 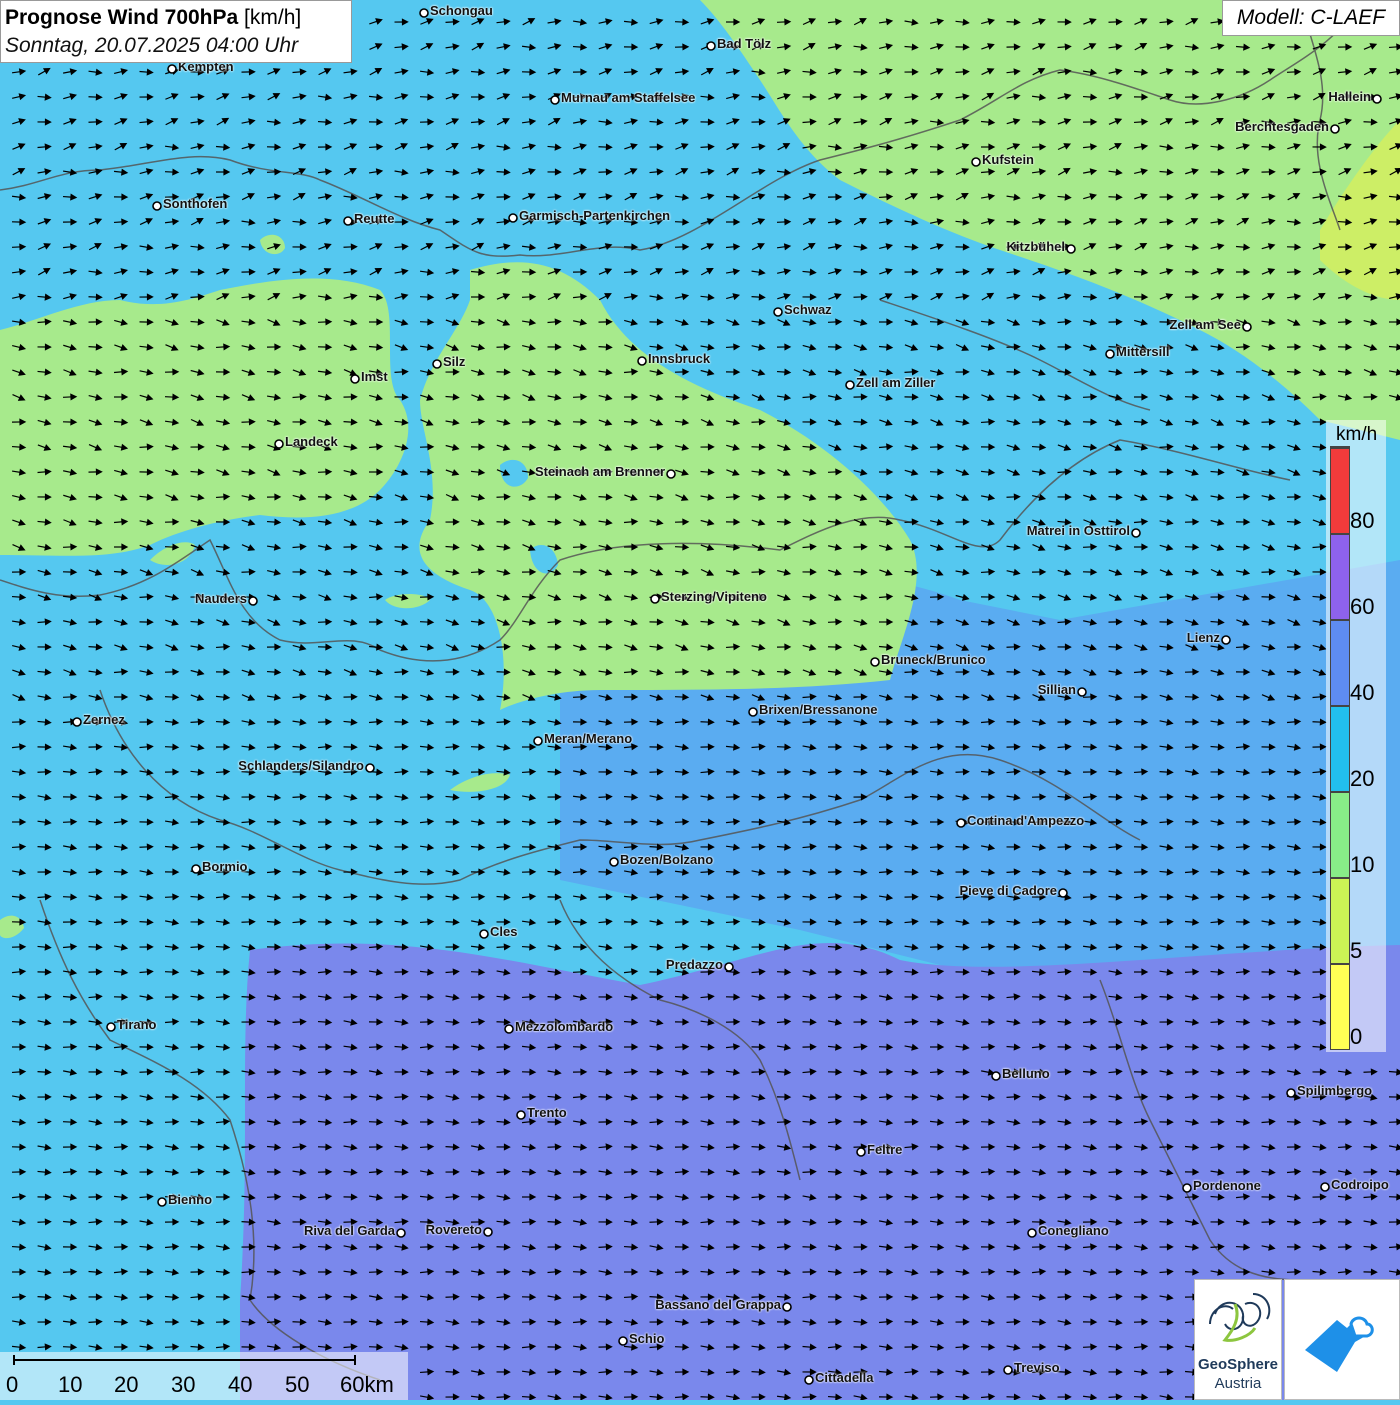 I want to click on city-label: Mittersill, so click(x=1142, y=351).